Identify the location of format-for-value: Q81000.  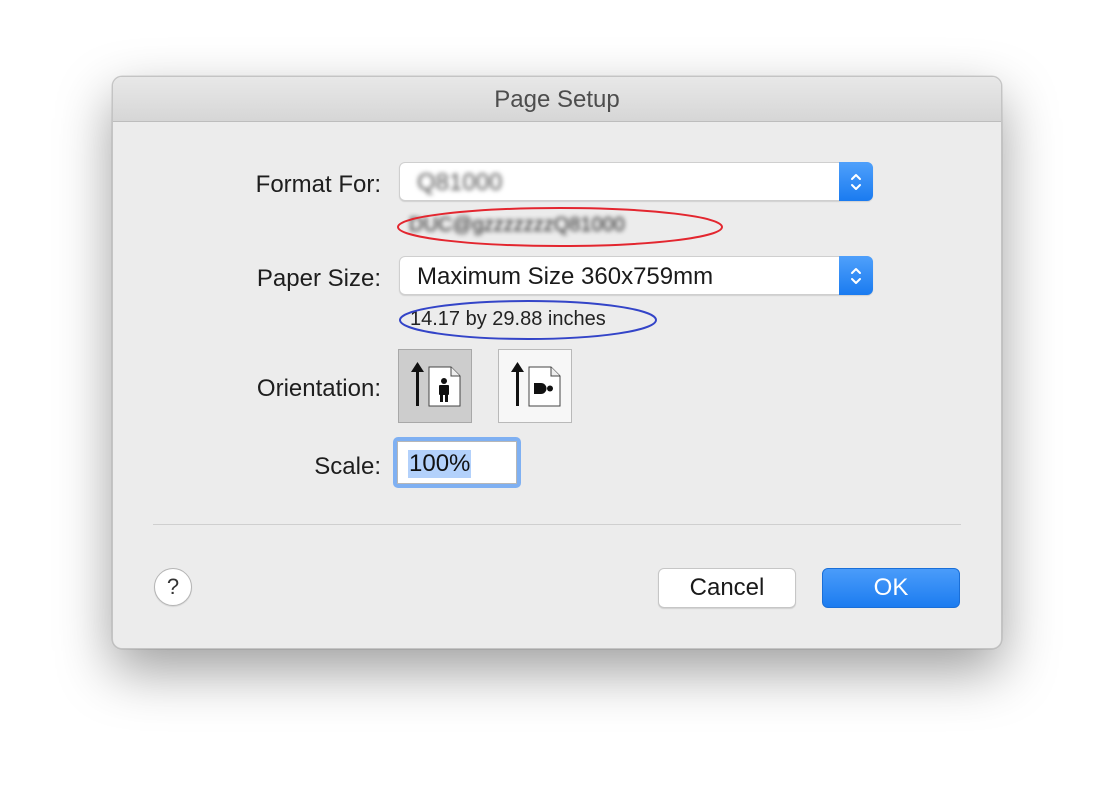
(460, 182).